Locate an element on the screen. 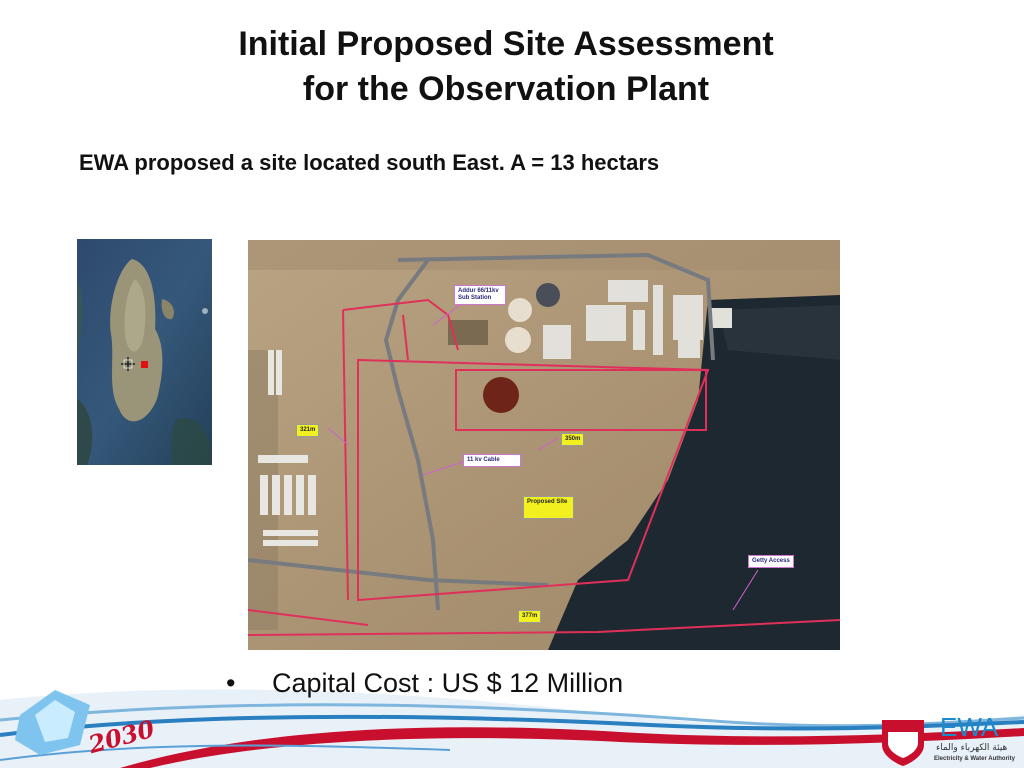 The width and height of the screenshot is (1024, 773). locator-map-image is located at coordinates (144, 352).